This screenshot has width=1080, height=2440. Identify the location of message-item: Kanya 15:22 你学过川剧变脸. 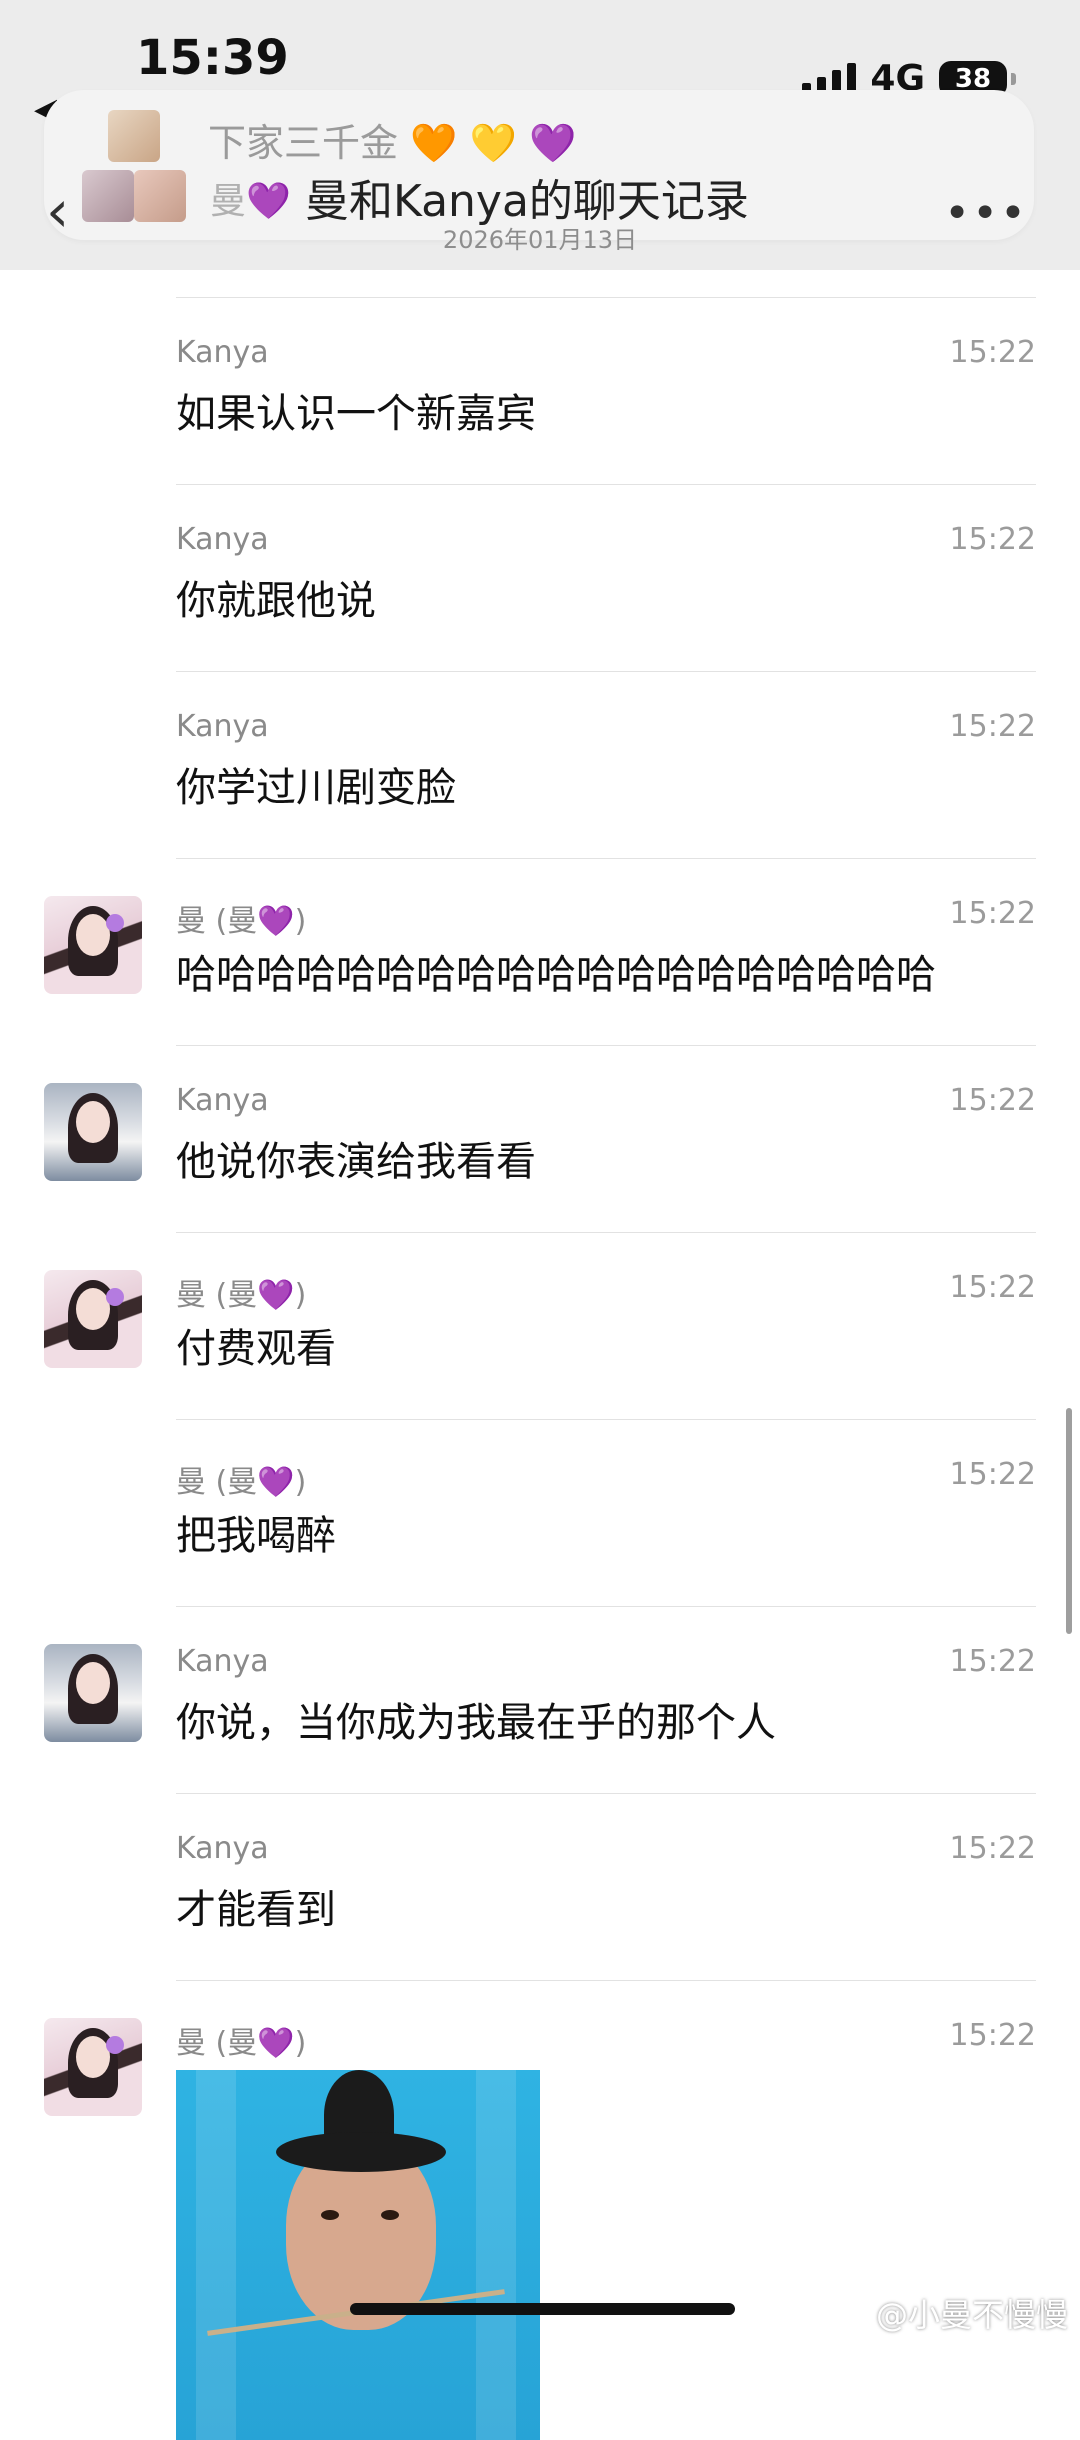
(540, 764).